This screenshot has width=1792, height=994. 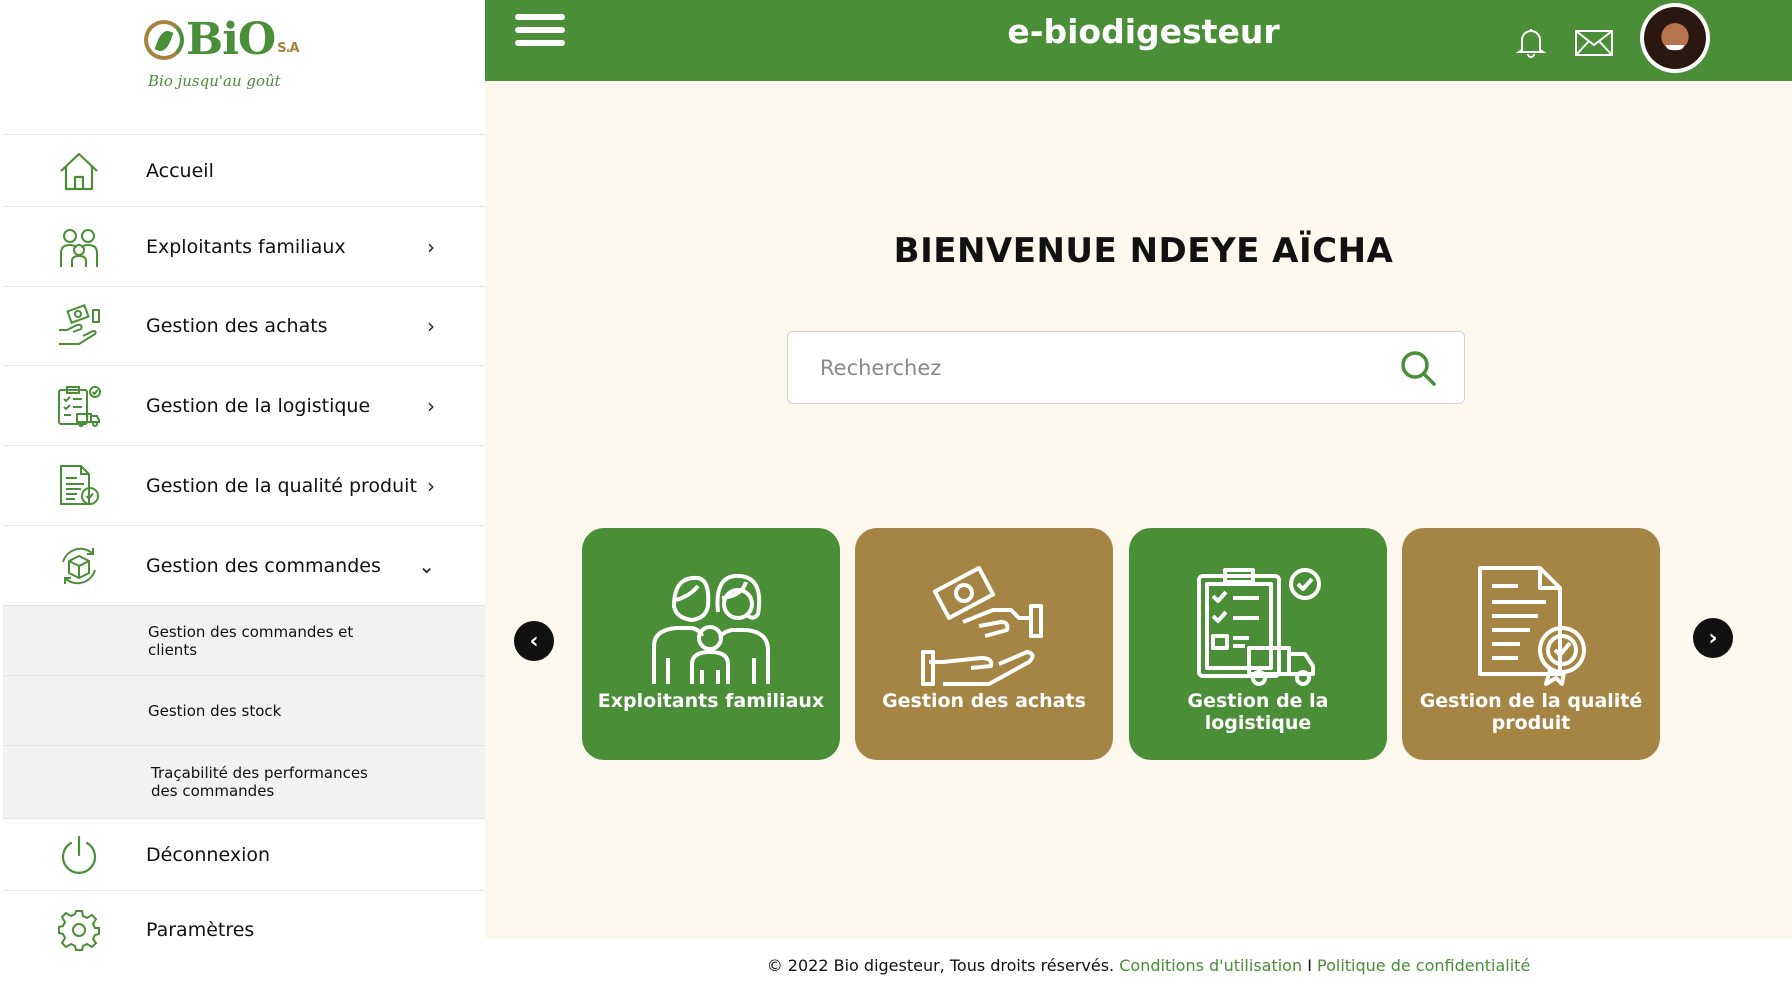 I want to click on sidebar-item-label: Gestion de la qualité produit, so click(x=281, y=485).